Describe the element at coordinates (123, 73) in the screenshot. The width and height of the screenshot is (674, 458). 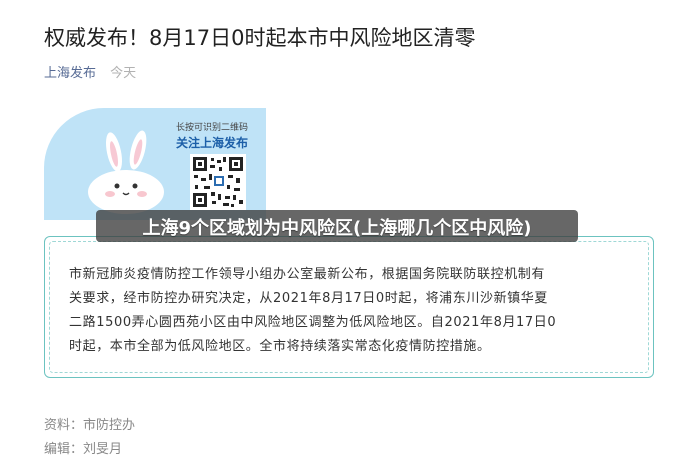
I see `article-time: 今天` at that location.